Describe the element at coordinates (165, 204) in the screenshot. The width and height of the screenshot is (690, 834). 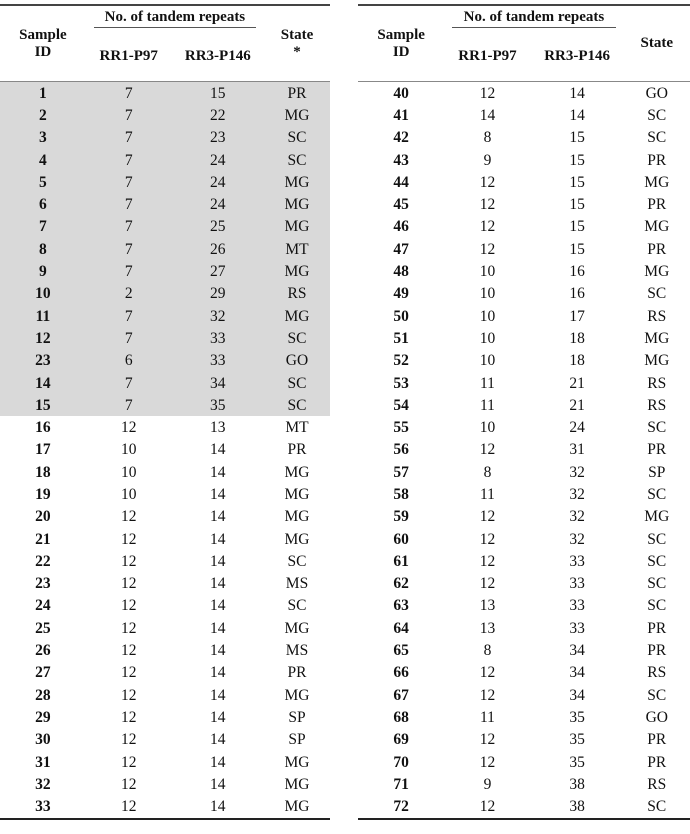
I see `table-row: 6 7 24 MG` at that location.